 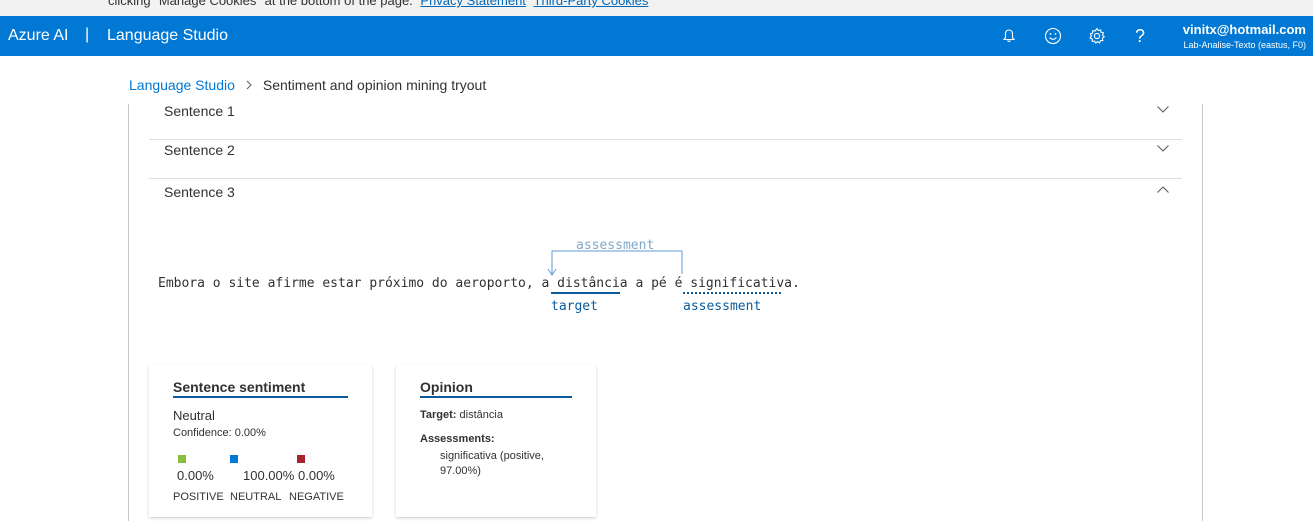 I want to click on help-glyph: ?, so click(x=1139, y=35).